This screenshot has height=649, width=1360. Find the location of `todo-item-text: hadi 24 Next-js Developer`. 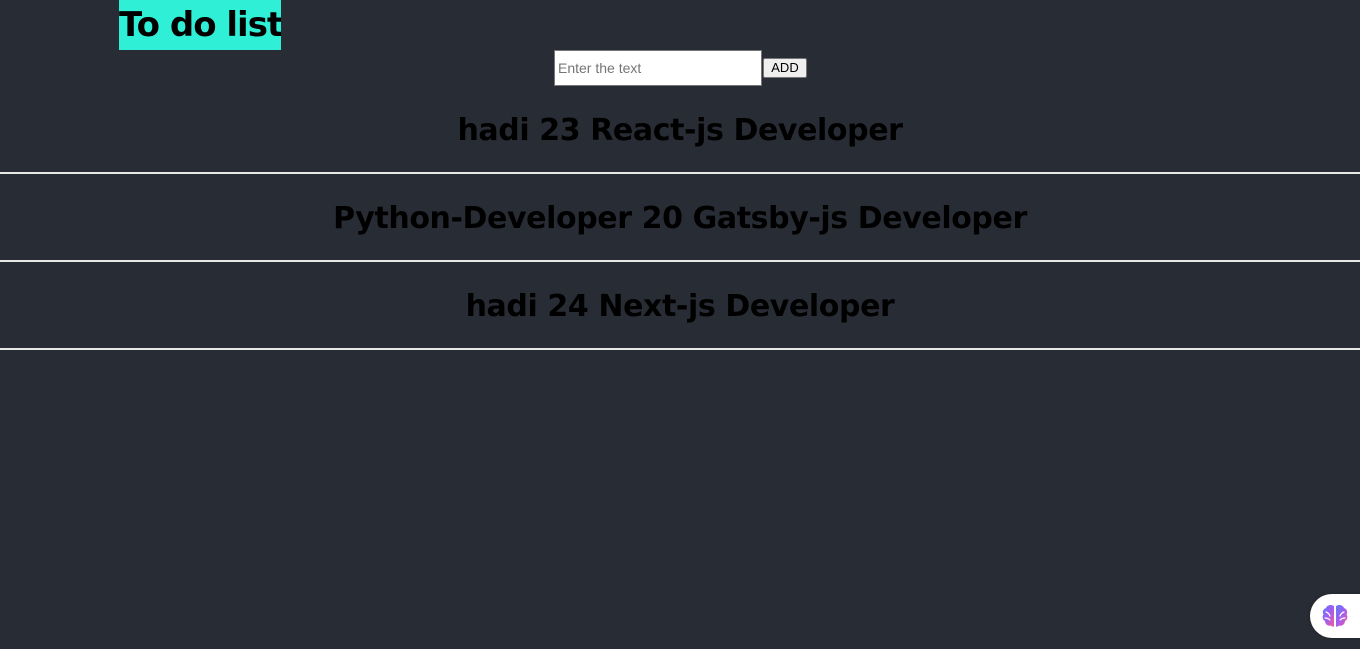

todo-item-text: hadi 24 Next-js Developer is located at coordinates (680, 306).